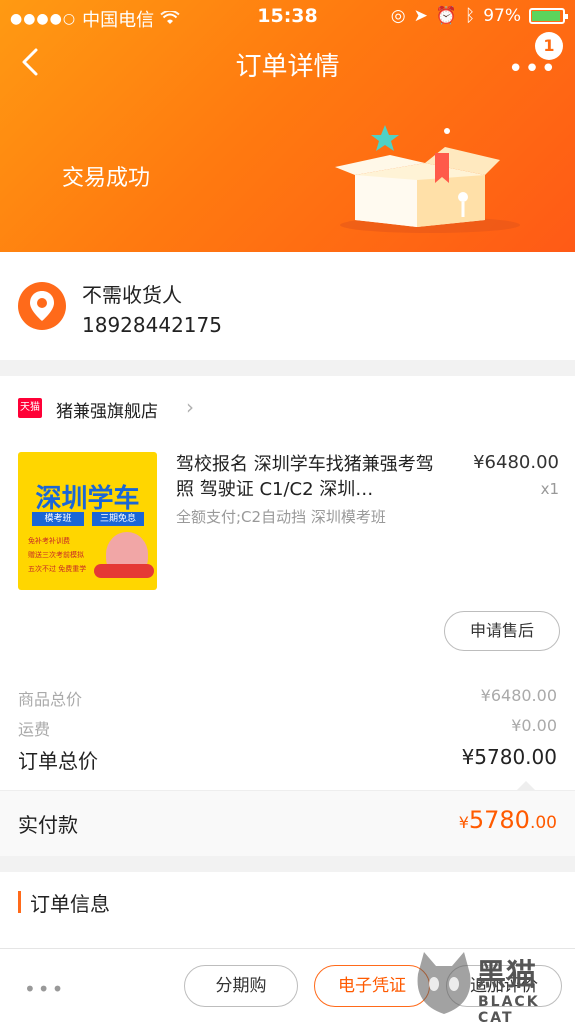 This screenshot has height=1024, width=575. Describe the element at coordinates (70, 904) in the screenshot. I see `order-info-title: 订单信息` at that location.